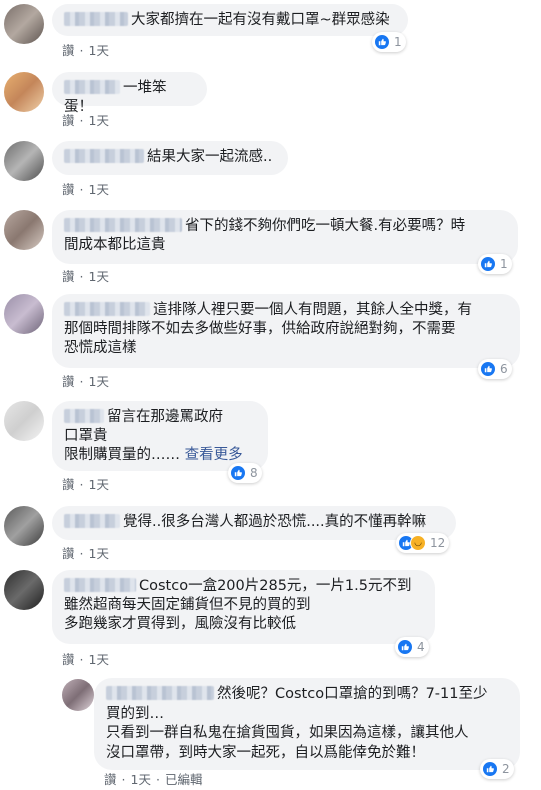  What do you see at coordinates (86, 436) in the screenshot?
I see `comment-text-line: 口罩貴` at bounding box center [86, 436].